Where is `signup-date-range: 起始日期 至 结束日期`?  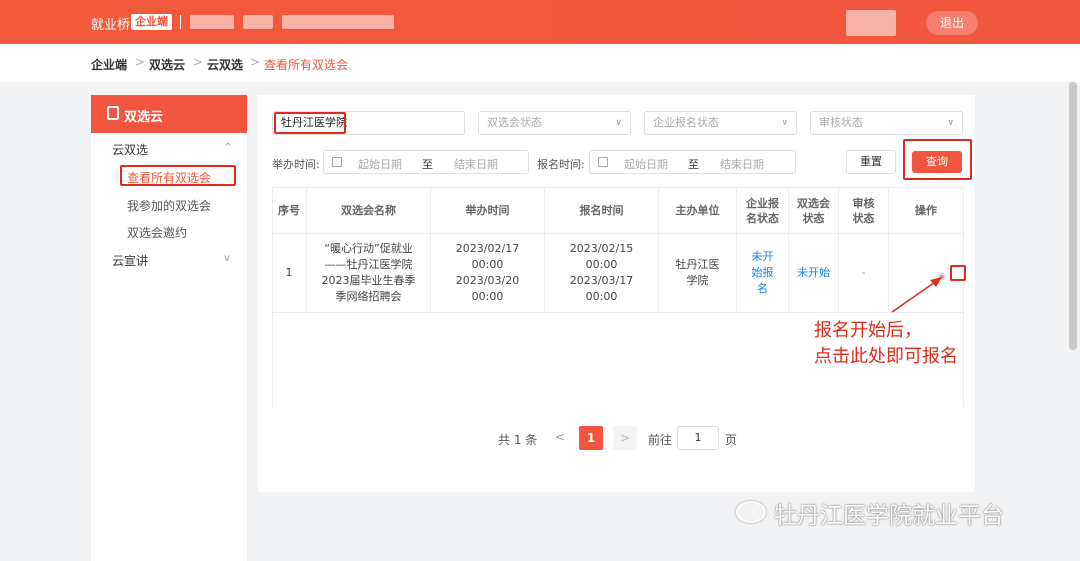 signup-date-range: 起始日期 至 结束日期 is located at coordinates (692, 162).